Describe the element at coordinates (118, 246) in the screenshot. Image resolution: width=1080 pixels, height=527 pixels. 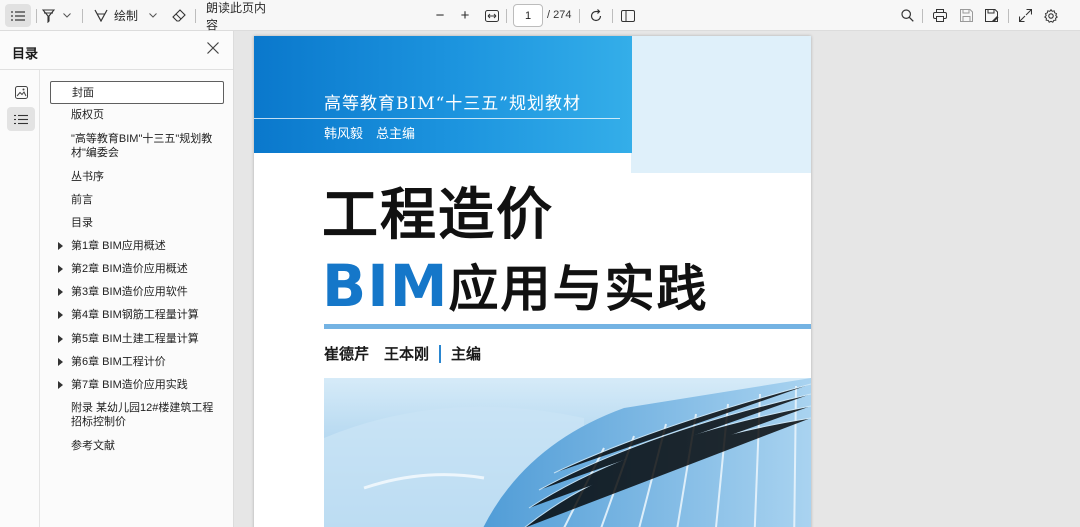
I see `toc-item-label: 第1章 BIM应用概述` at that location.